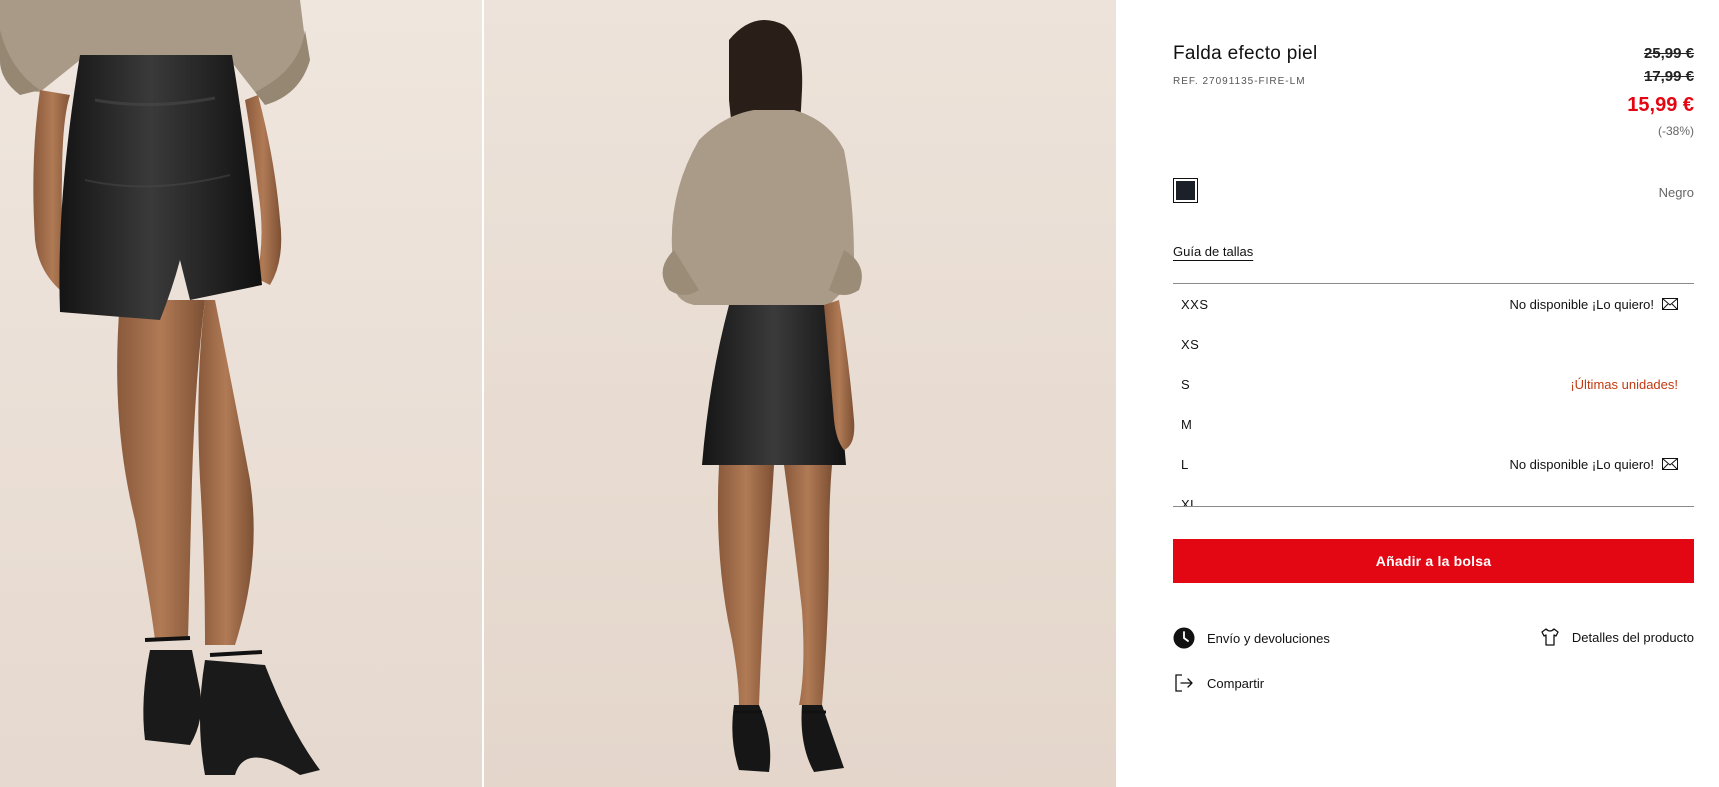 The height and width of the screenshot is (787, 1719). Describe the element at coordinates (1236, 683) in the screenshot. I see `share-label: Compartir` at that location.